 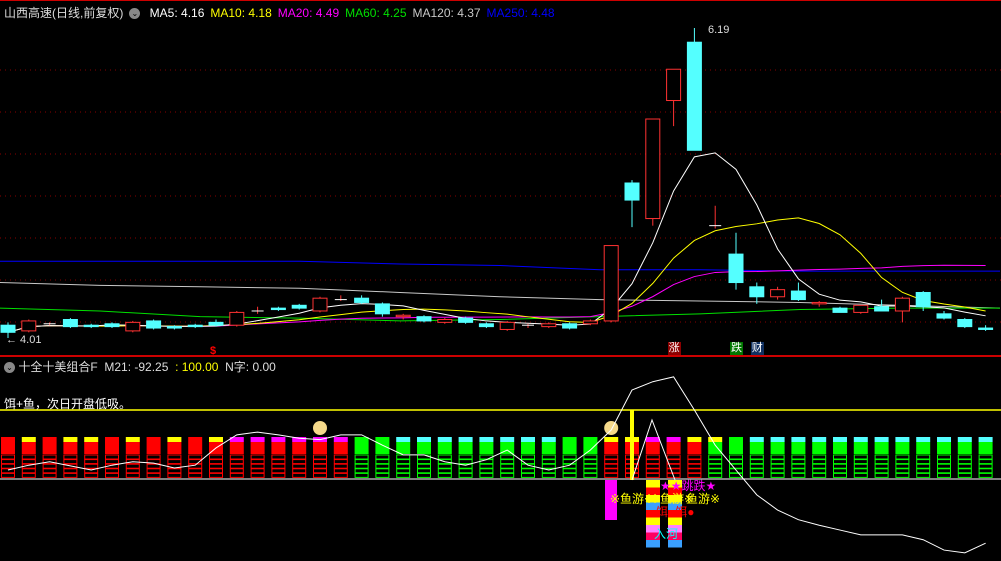 I want to click on ma120-line, so click(x=500, y=295).